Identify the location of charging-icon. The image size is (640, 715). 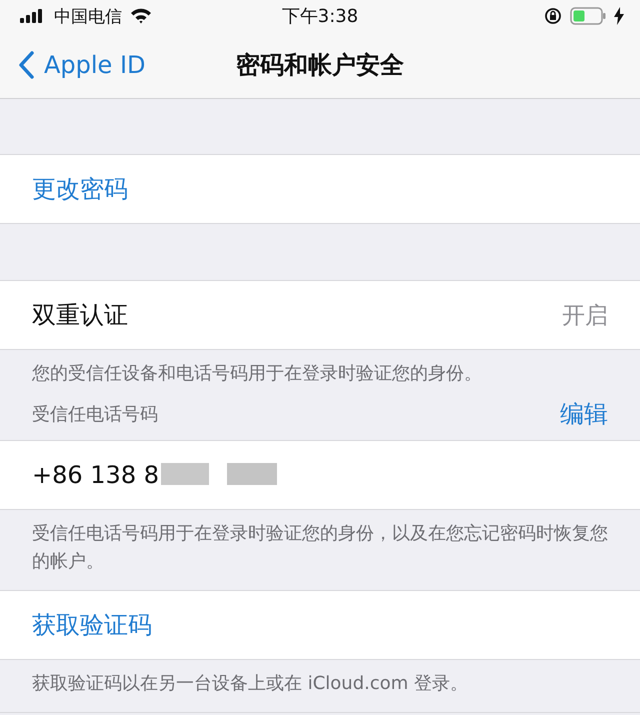
(619, 16).